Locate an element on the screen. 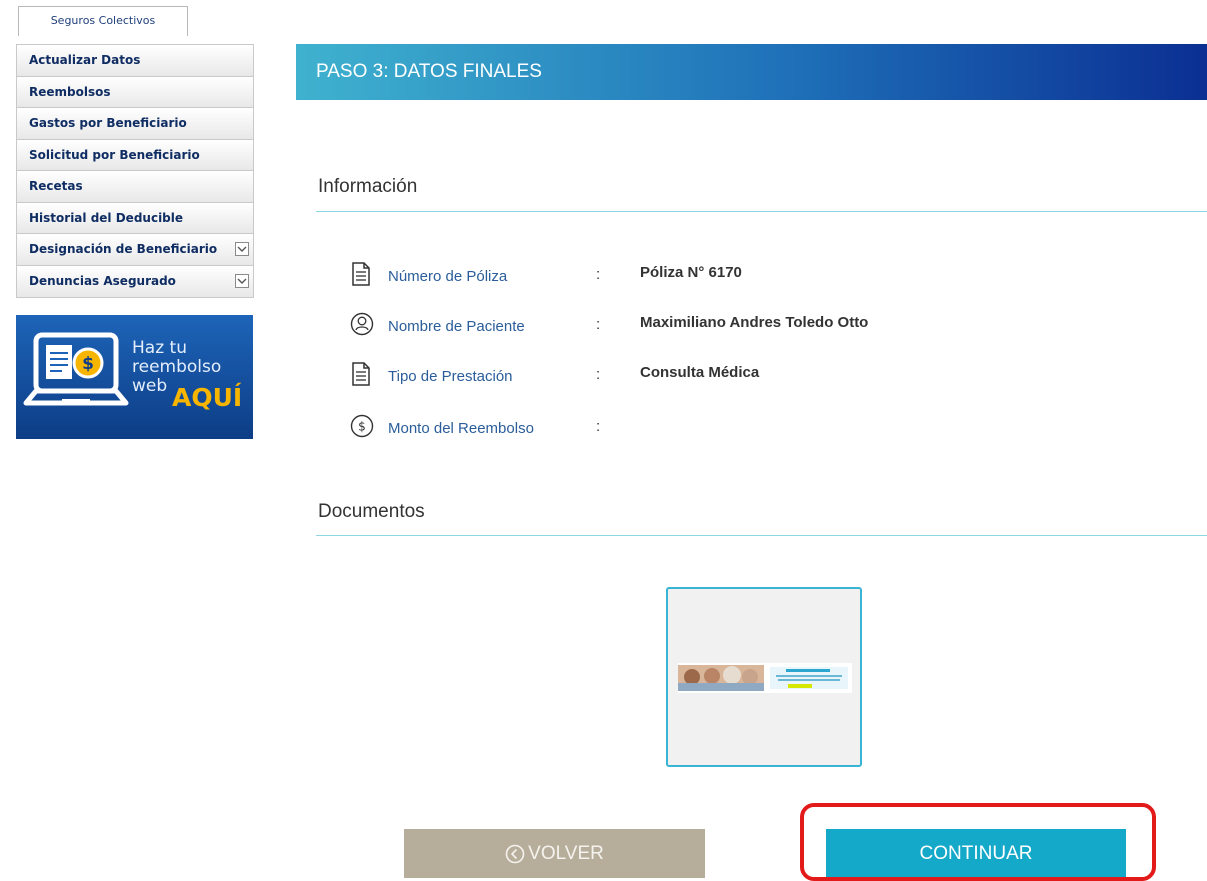 The image size is (1207, 881). document-preview-image is located at coordinates (765, 678).